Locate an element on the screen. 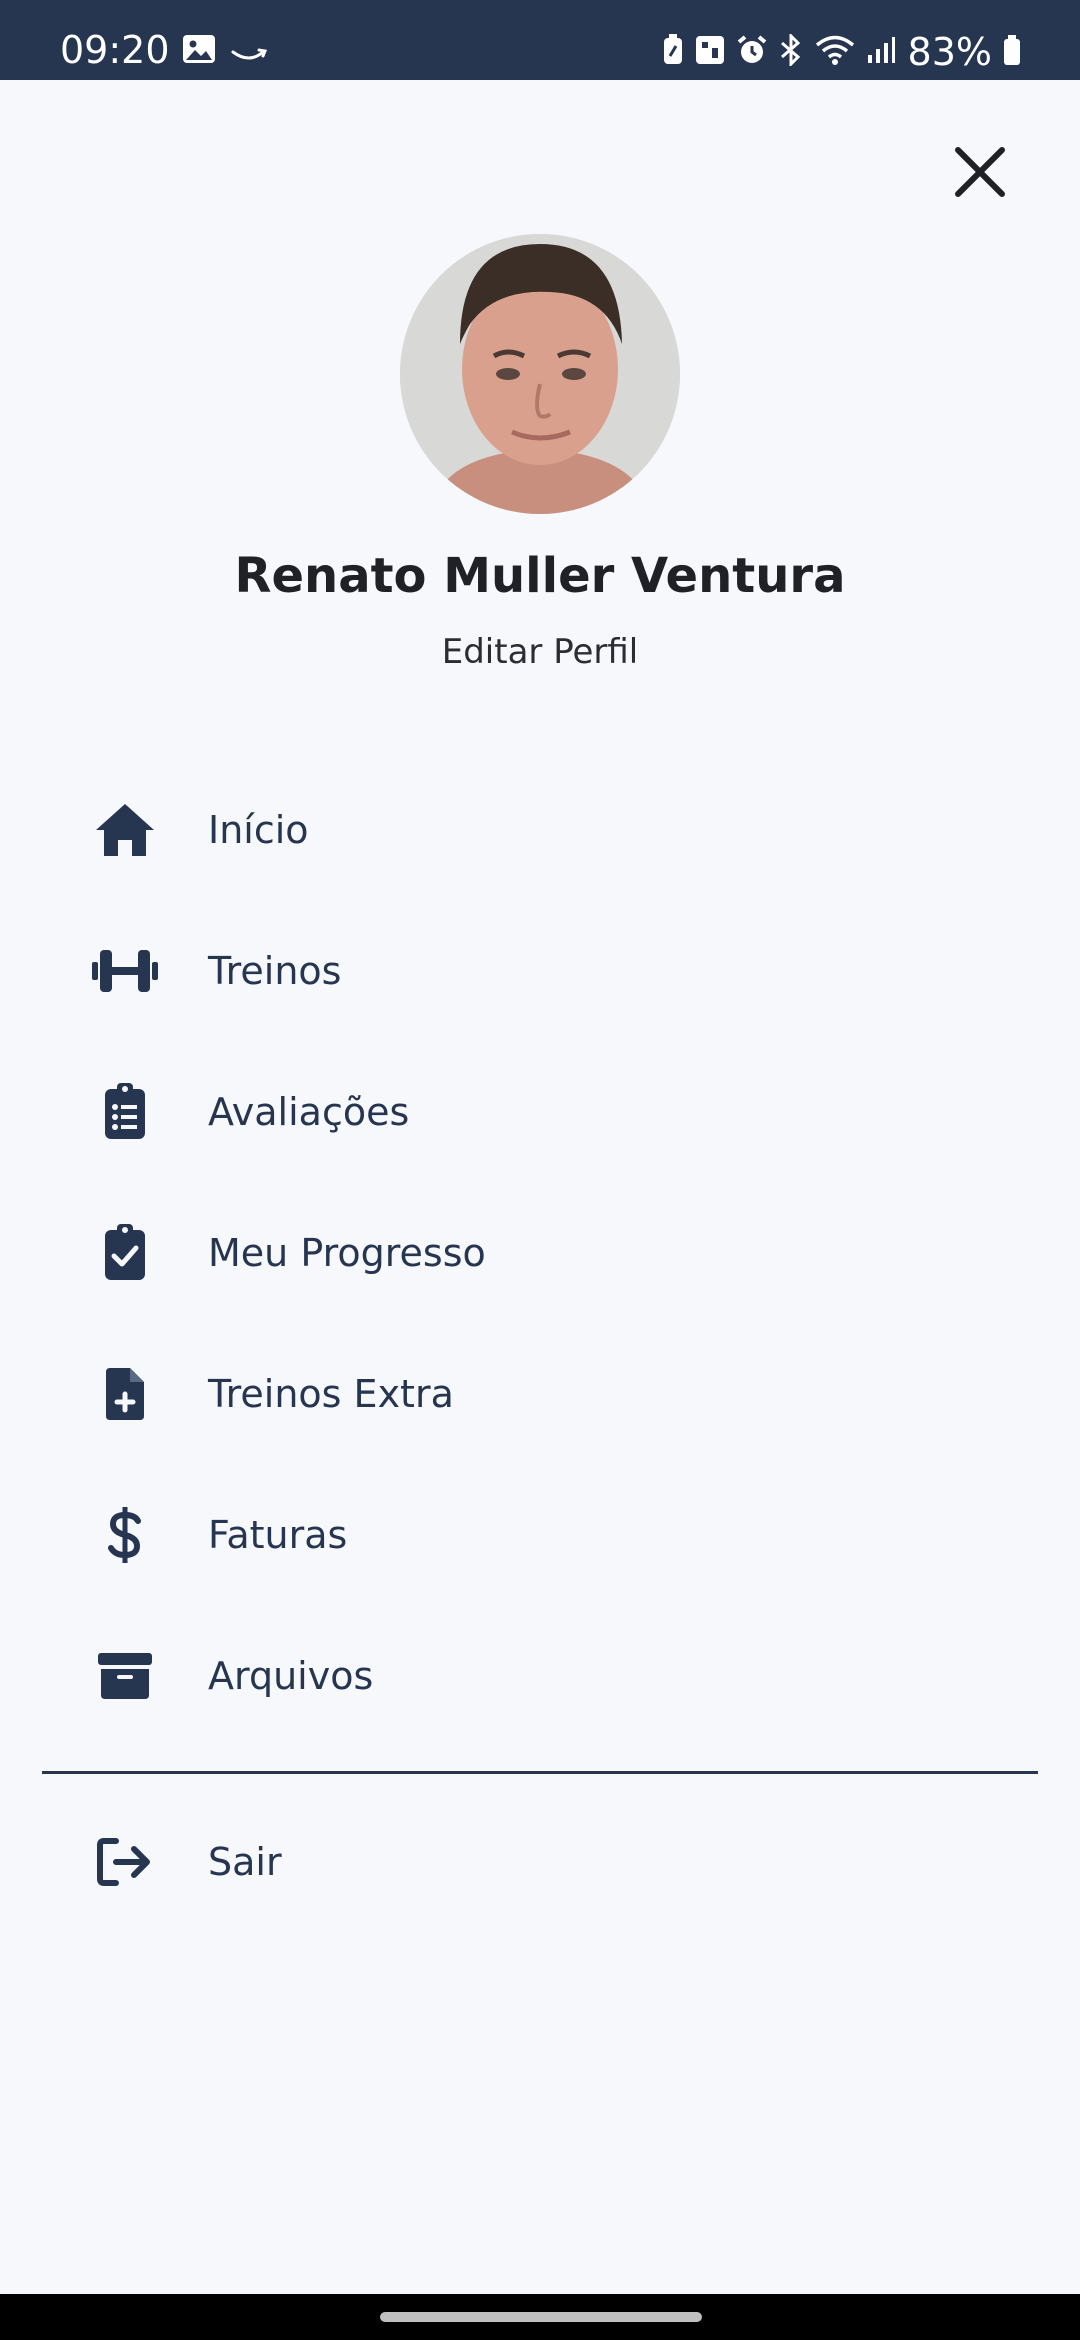 The width and height of the screenshot is (1080, 2340). clipboard-check-icon is located at coordinates (125, 1253).